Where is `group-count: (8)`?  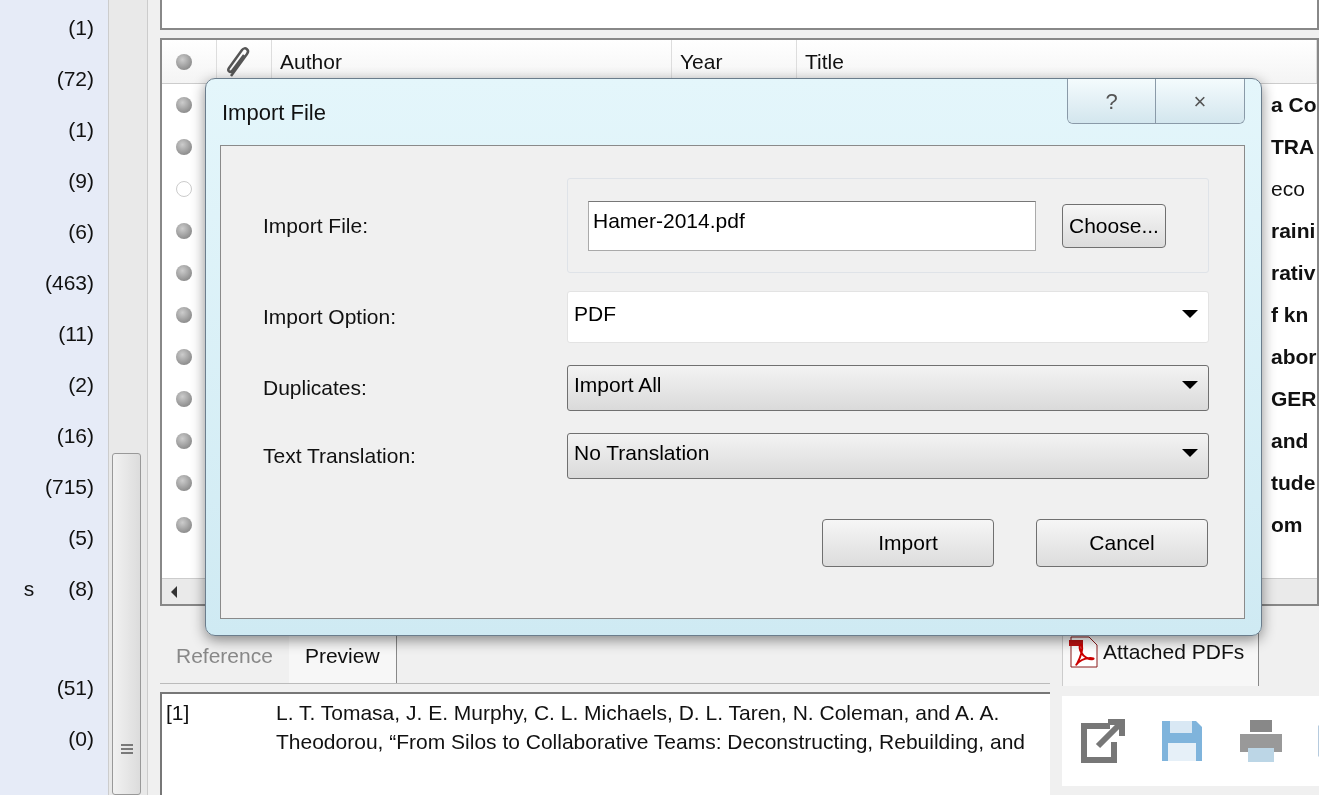 group-count: (8) is located at coordinates (81, 588).